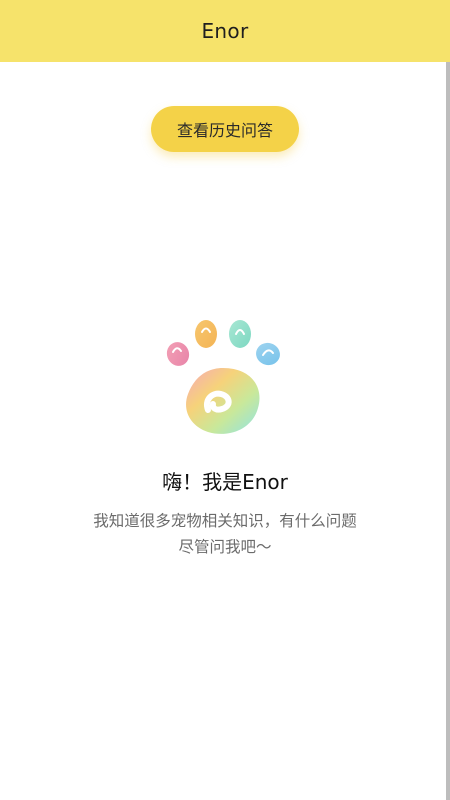 The height and width of the screenshot is (800, 450). Describe the element at coordinates (225, 521) in the screenshot. I see `intro-line-1: 我知道很多宠物相关知识，有什么问题` at that location.